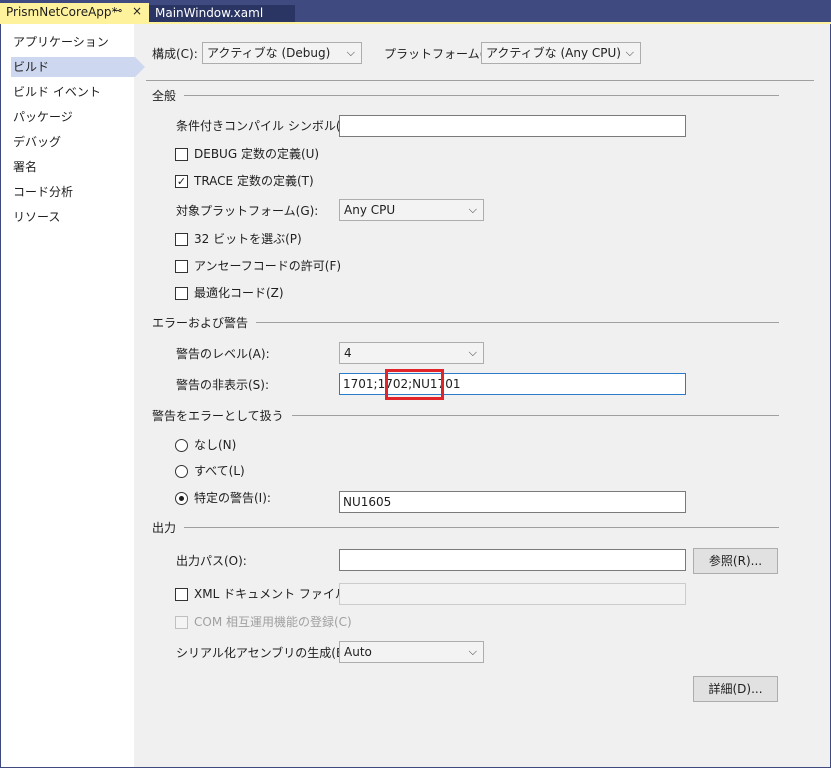 The image size is (831, 768). Describe the element at coordinates (348, 353) in the screenshot. I see `warning-level-value: 4` at that location.